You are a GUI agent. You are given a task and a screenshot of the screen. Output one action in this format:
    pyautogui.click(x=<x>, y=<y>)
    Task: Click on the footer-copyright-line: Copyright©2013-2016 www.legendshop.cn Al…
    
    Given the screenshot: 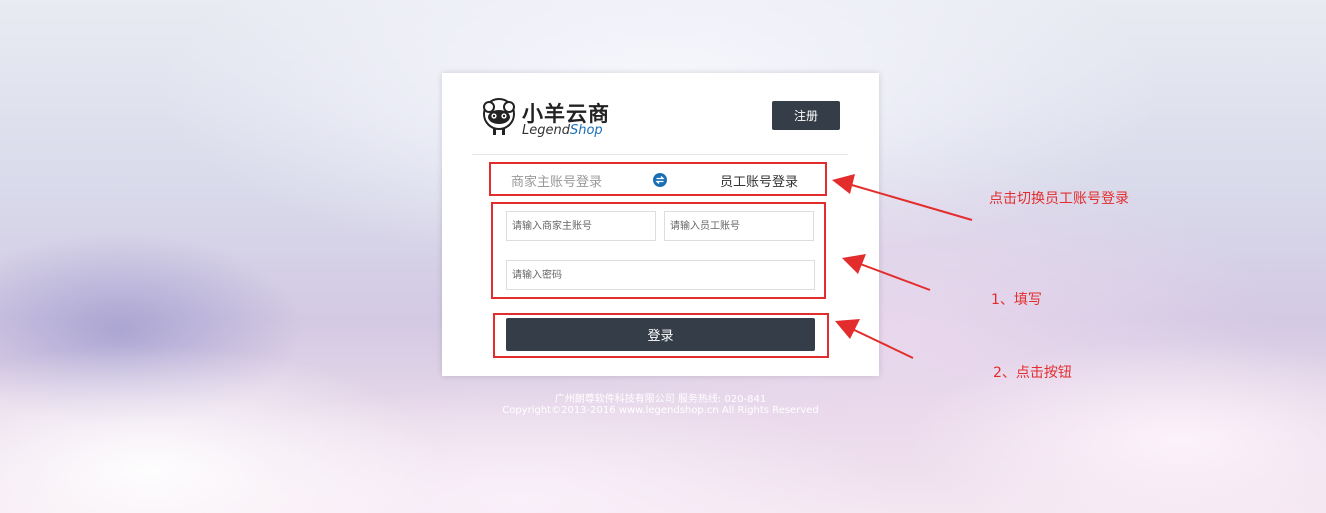 What is the action you would take?
    pyautogui.click(x=660, y=410)
    